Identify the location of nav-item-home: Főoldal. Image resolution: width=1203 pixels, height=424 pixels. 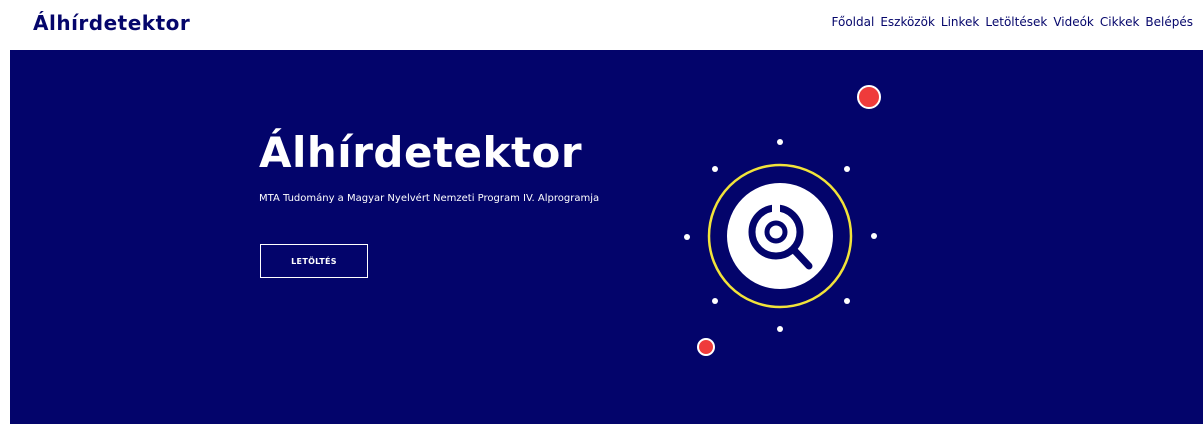
(853, 22).